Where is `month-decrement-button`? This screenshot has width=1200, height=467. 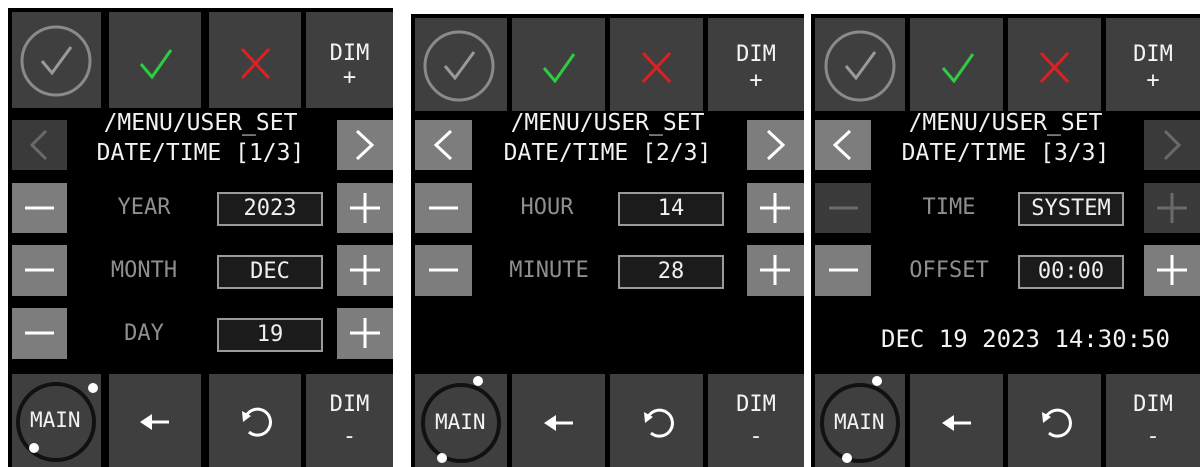
month-decrement-button is located at coordinates (39, 270).